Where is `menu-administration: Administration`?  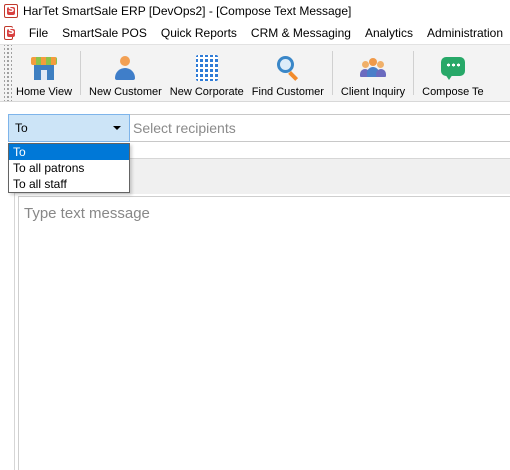
menu-administration: Administration is located at coordinates (465, 33).